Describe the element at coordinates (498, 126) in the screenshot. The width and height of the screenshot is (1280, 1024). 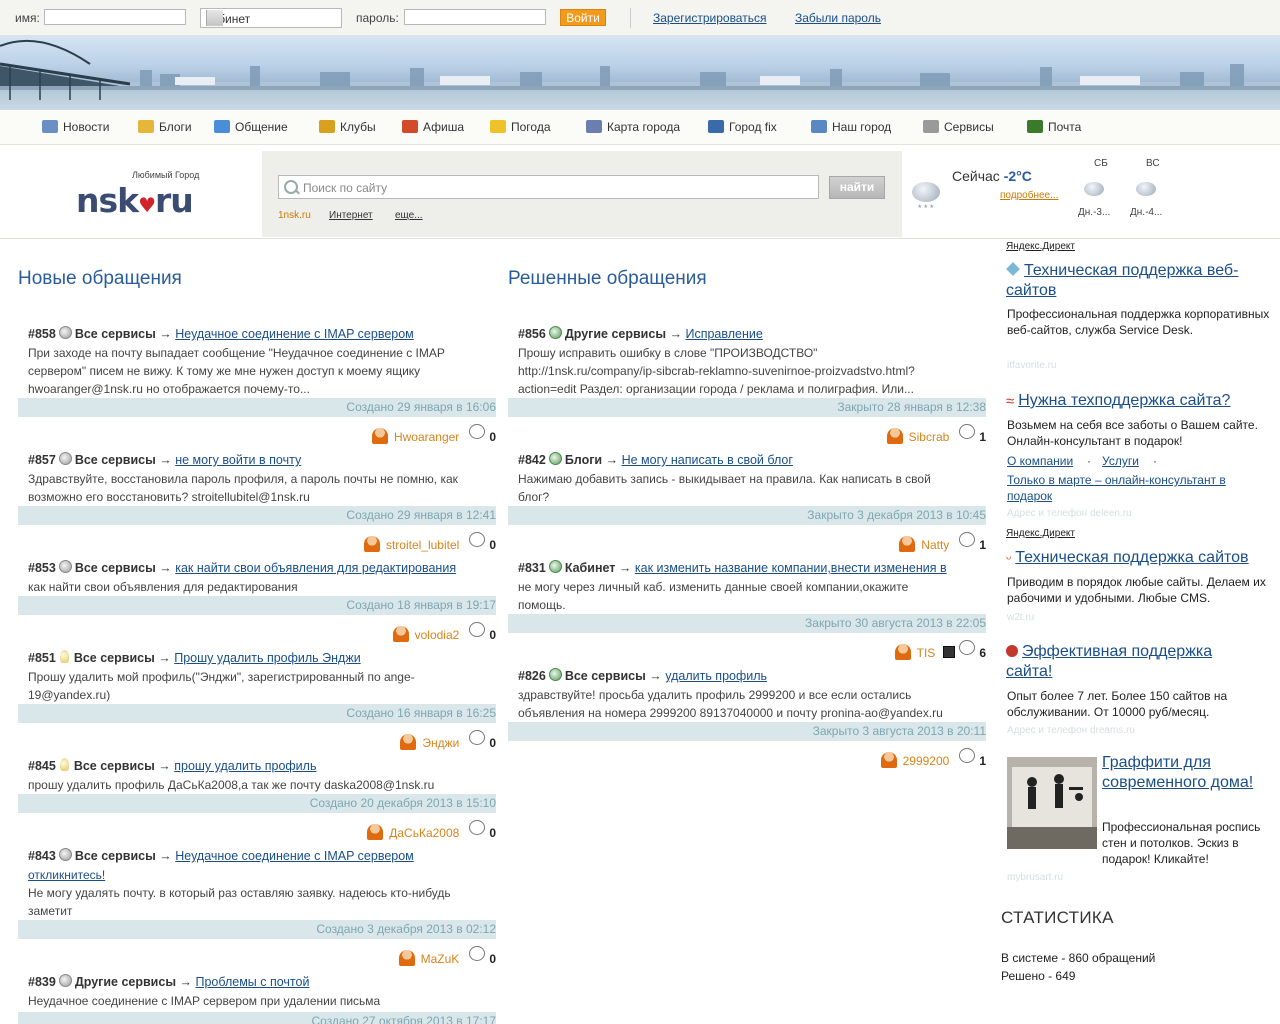
I see `weather-icon` at that location.